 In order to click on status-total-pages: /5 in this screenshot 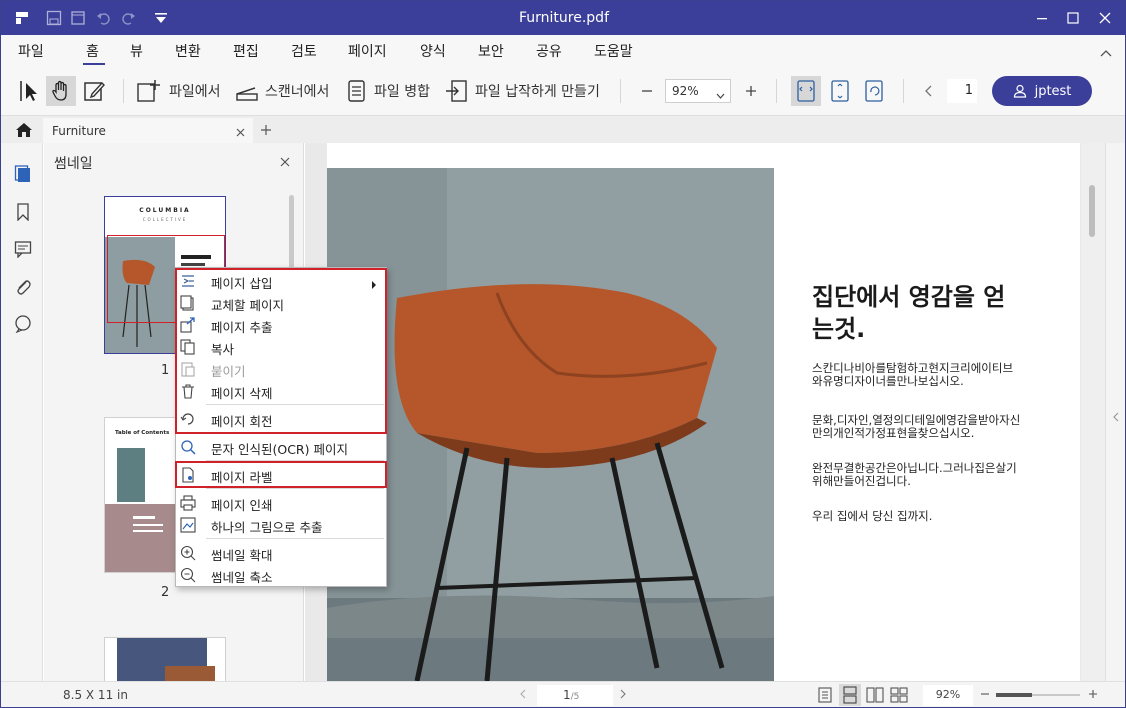, I will do `click(575, 697)`.